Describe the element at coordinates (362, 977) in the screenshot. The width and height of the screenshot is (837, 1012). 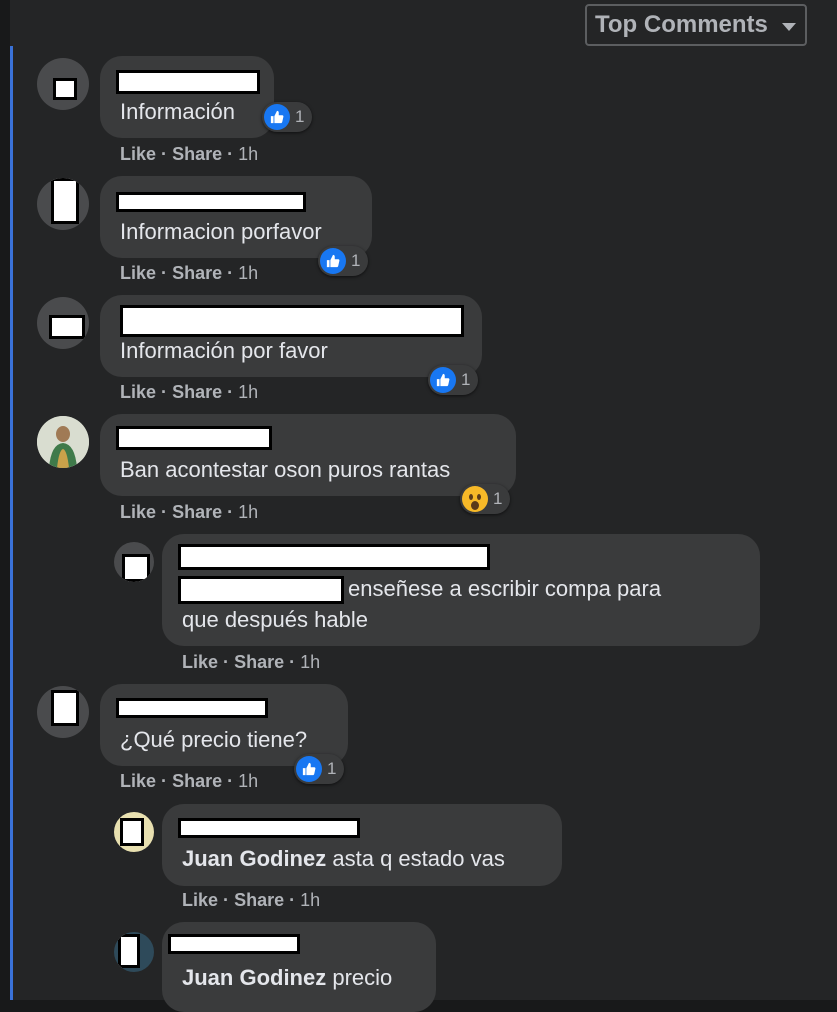
I see `comment-body: precio` at that location.